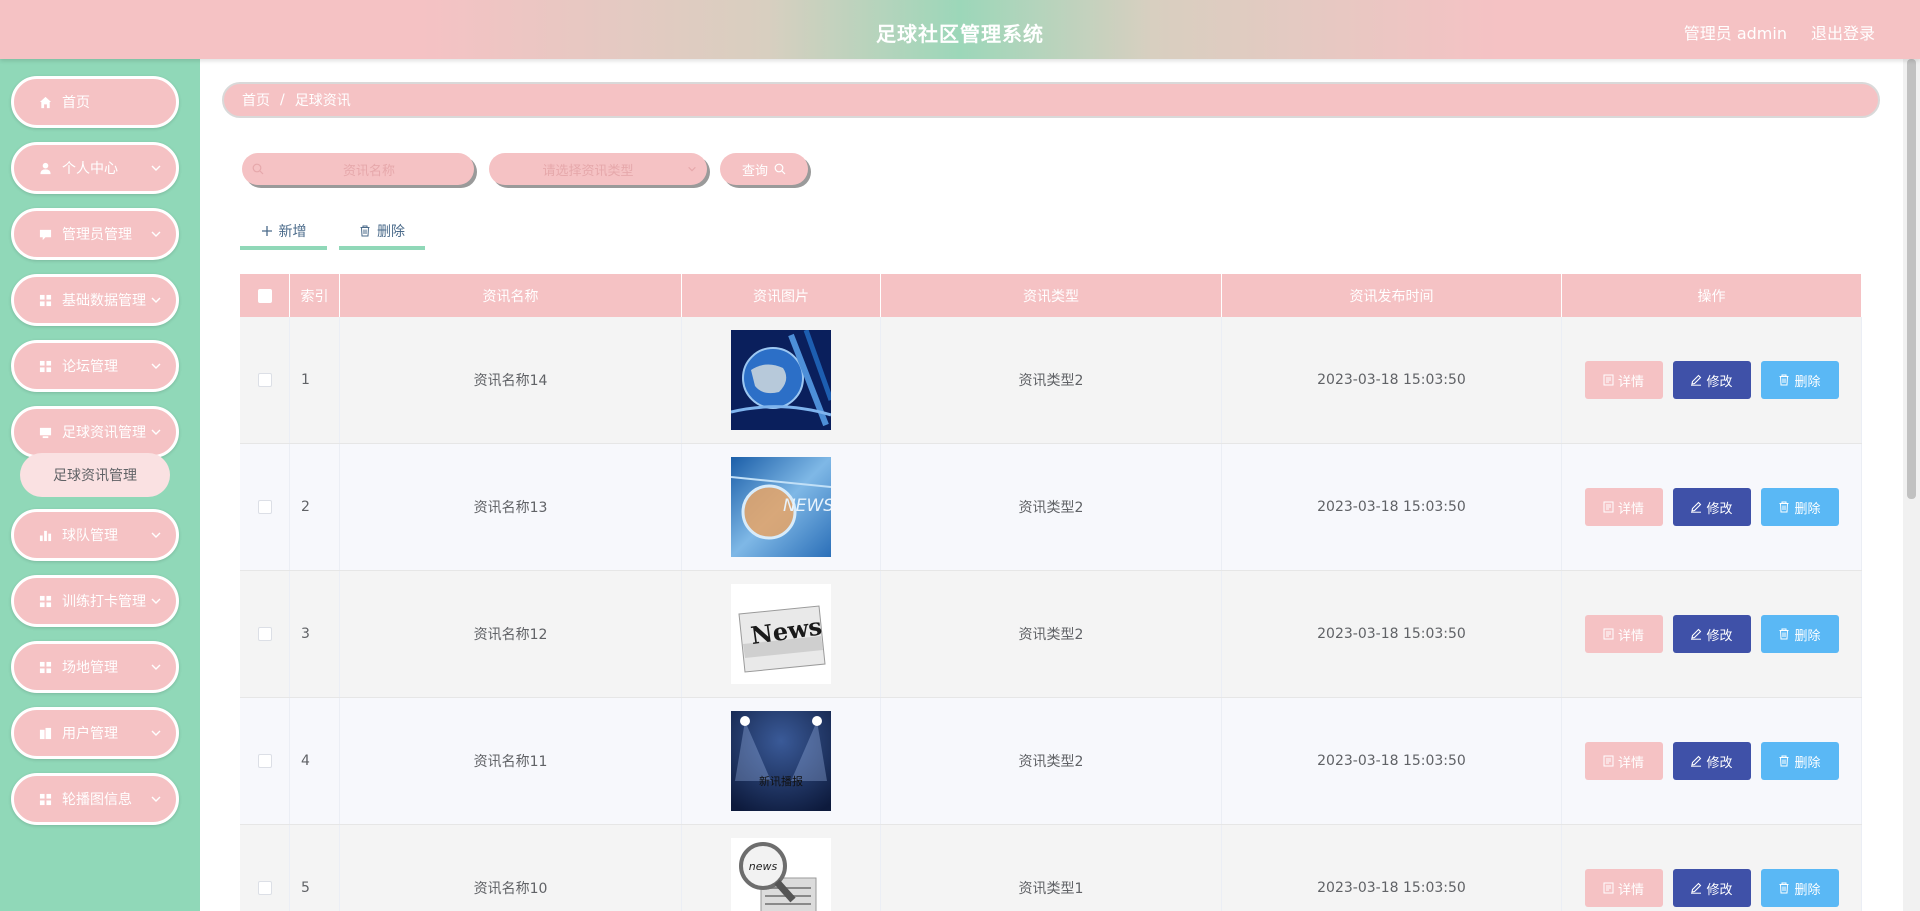 This screenshot has width=1920, height=911. What do you see at coordinates (95, 366) in the screenshot?
I see `sidebar-item-forum: 论坛管理` at bounding box center [95, 366].